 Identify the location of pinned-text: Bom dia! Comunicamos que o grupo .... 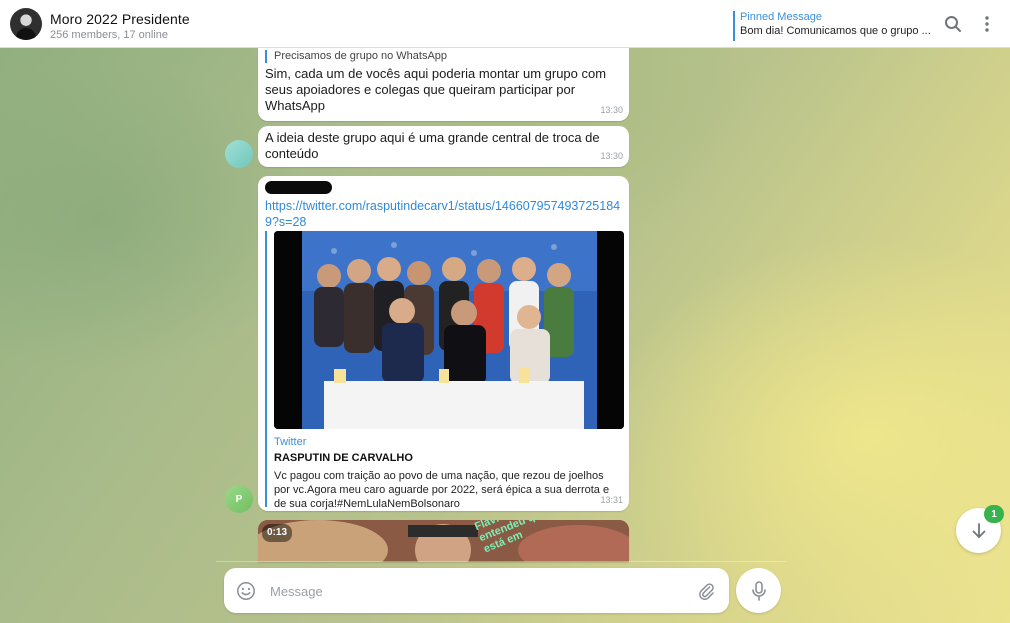
(835, 31).